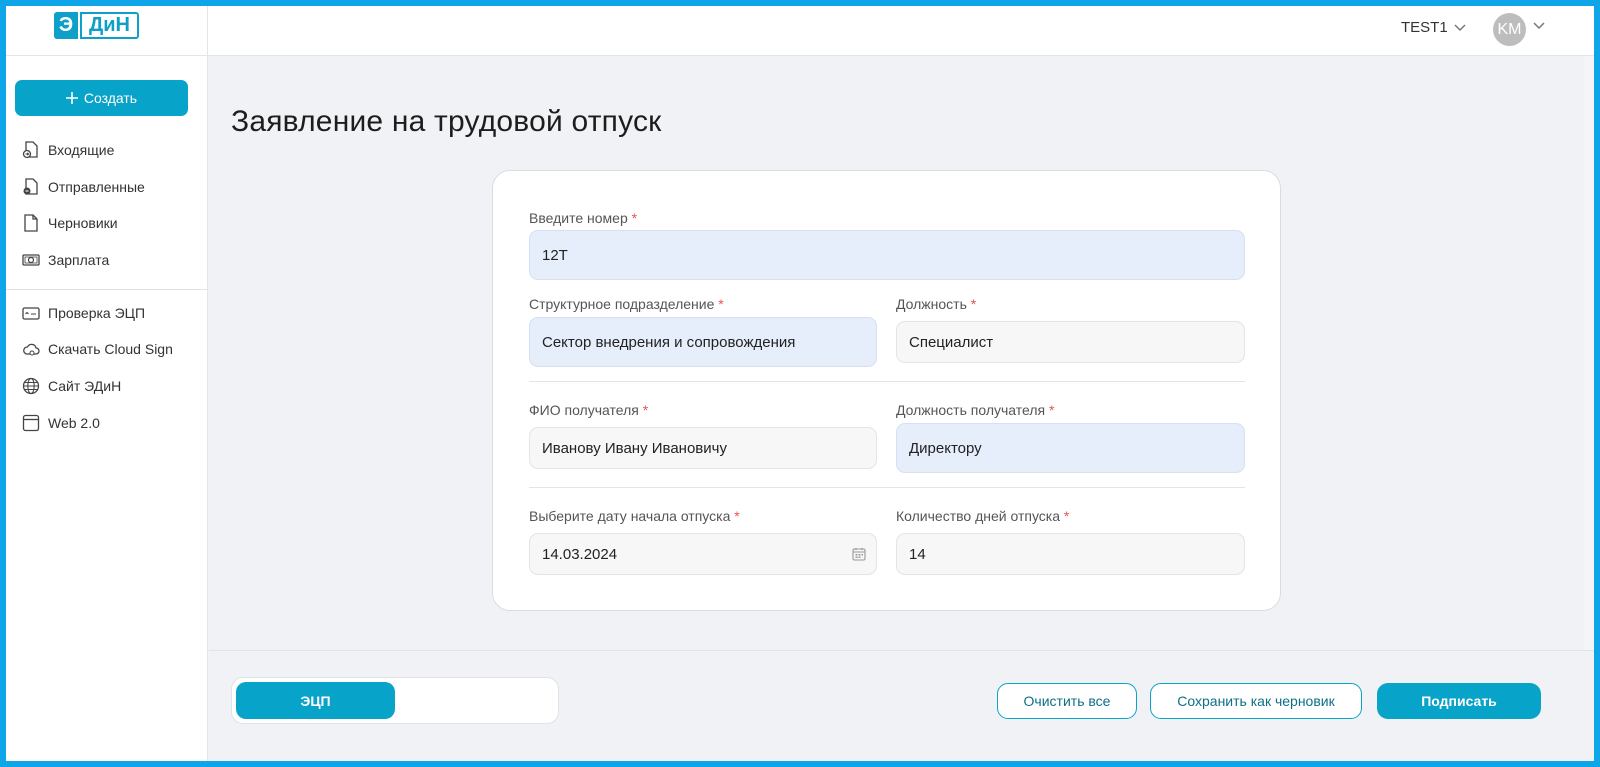 This screenshot has height=767, width=1600. What do you see at coordinates (110, 349) in the screenshot?
I see `sidebar-item-label: Скачать Cloud Sign` at bounding box center [110, 349].